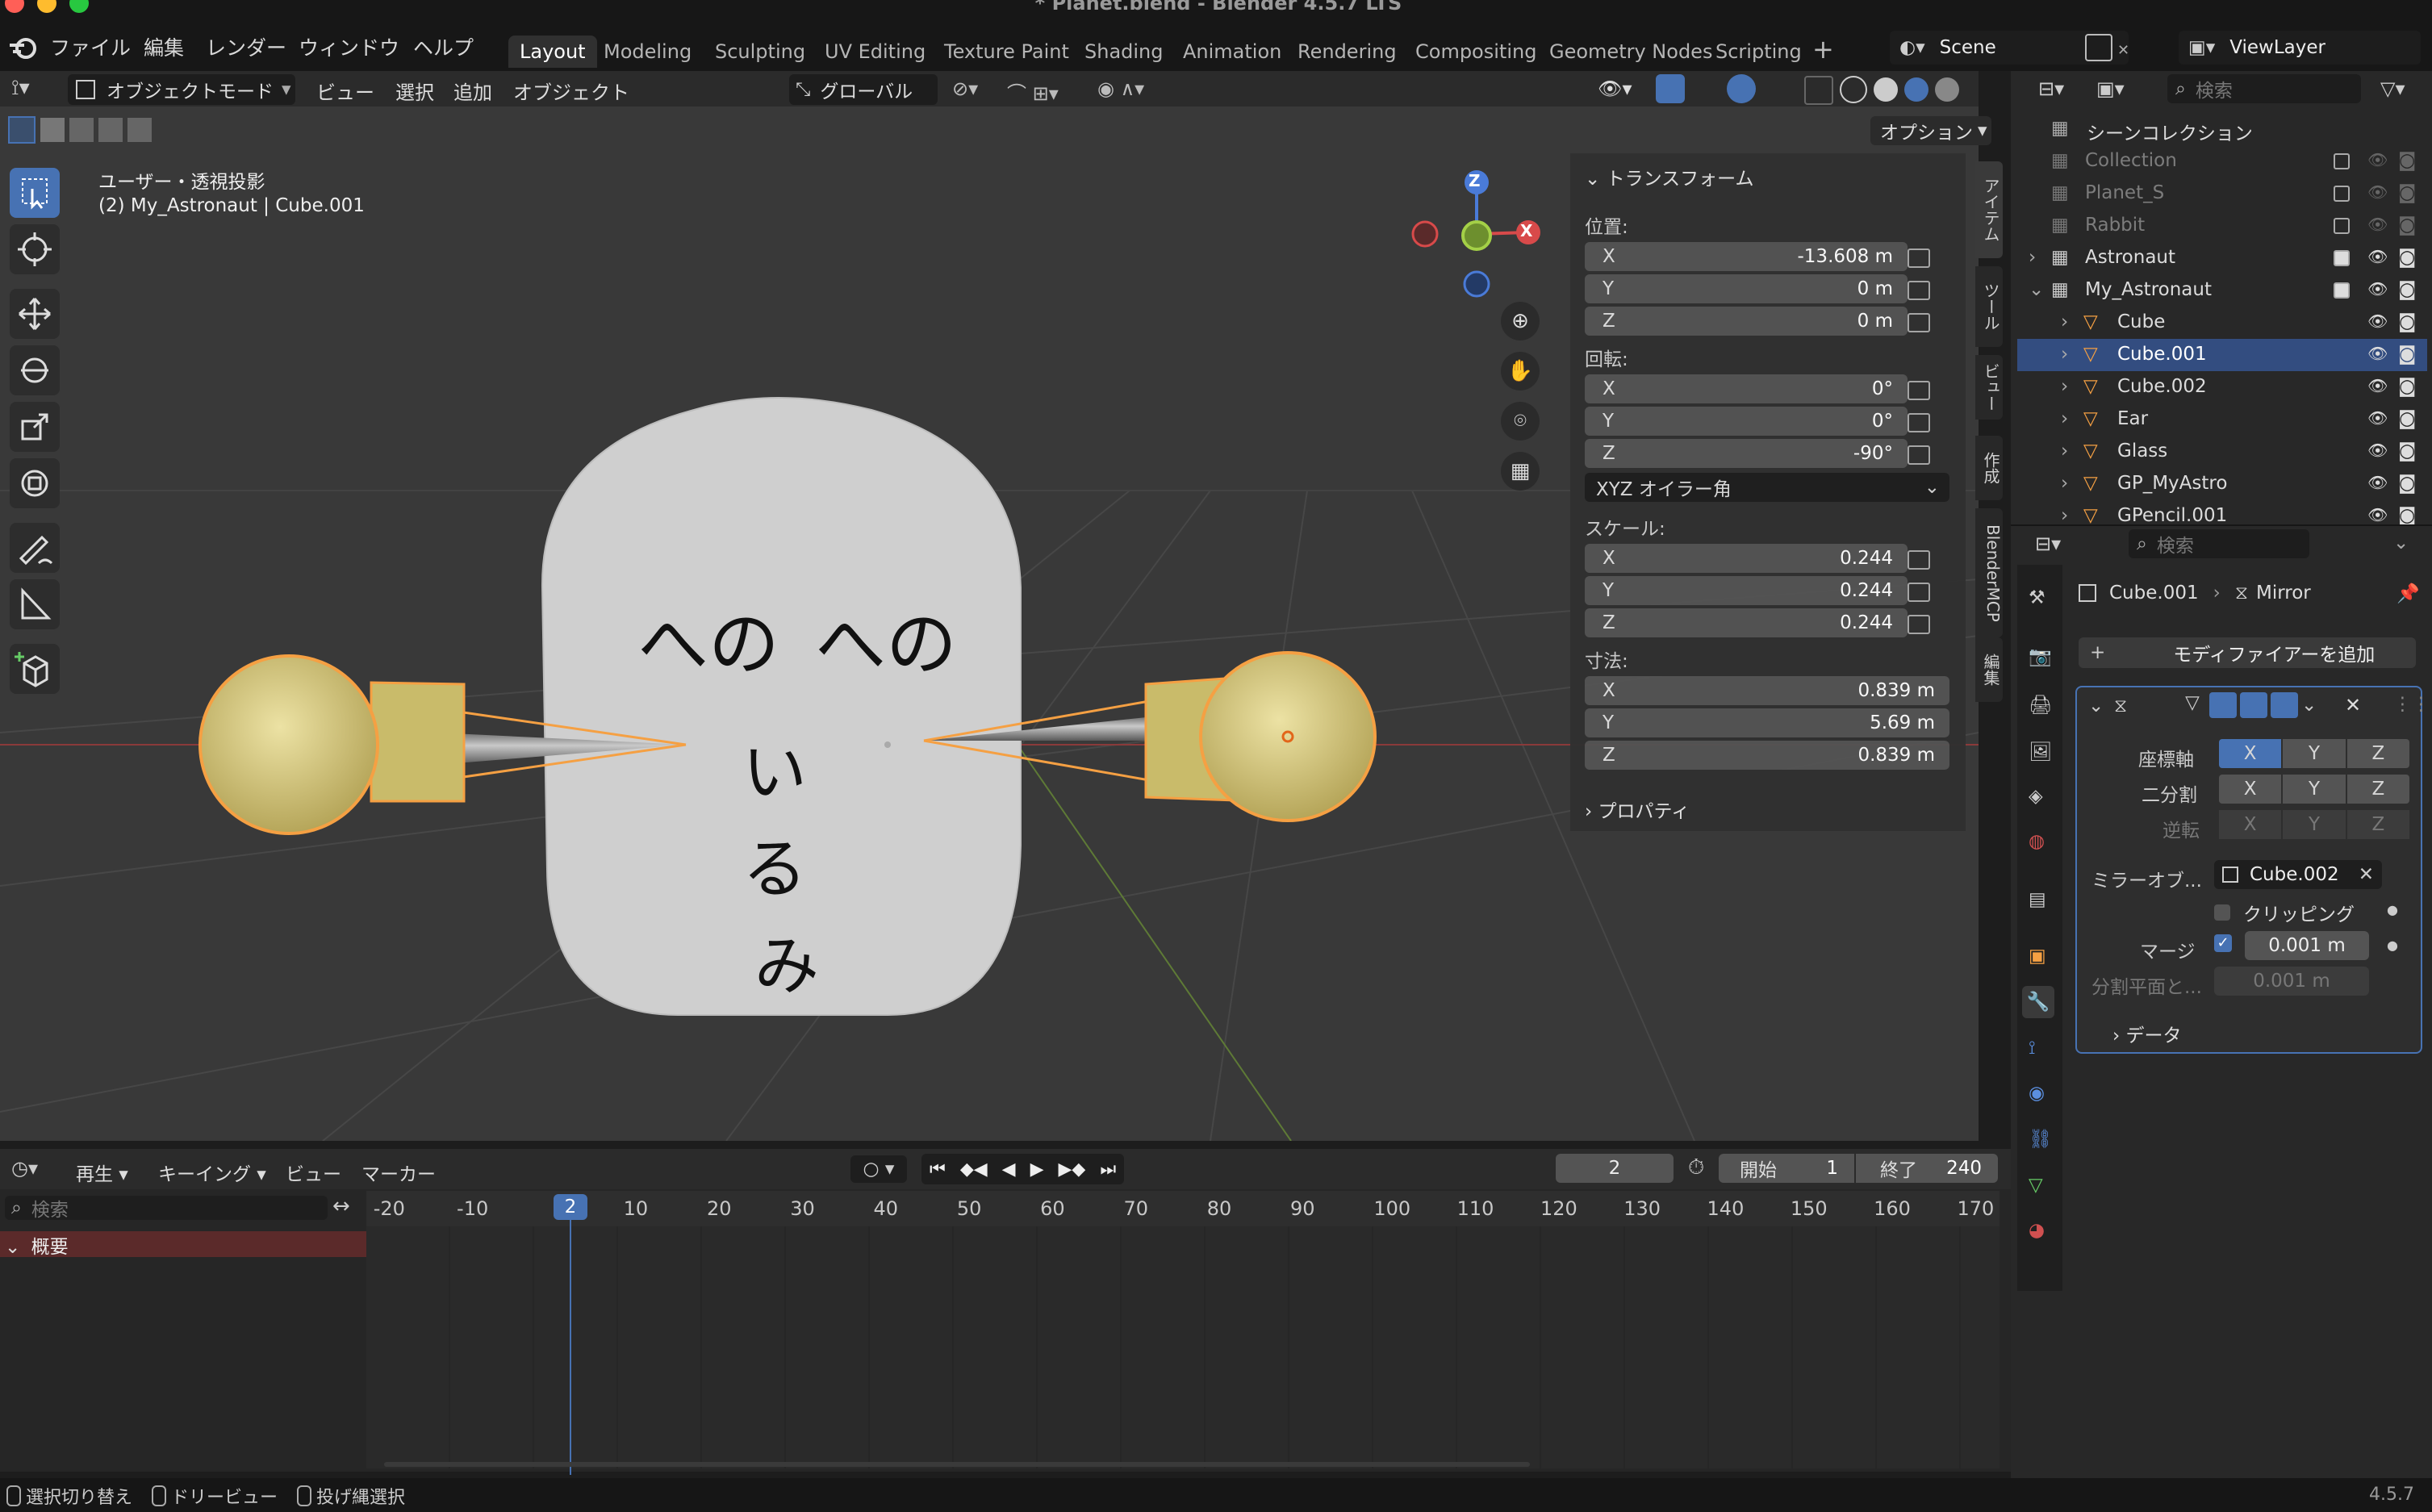  What do you see at coordinates (1670, 88) in the screenshot?
I see `gizmo-toggle-icon` at bounding box center [1670, 88].